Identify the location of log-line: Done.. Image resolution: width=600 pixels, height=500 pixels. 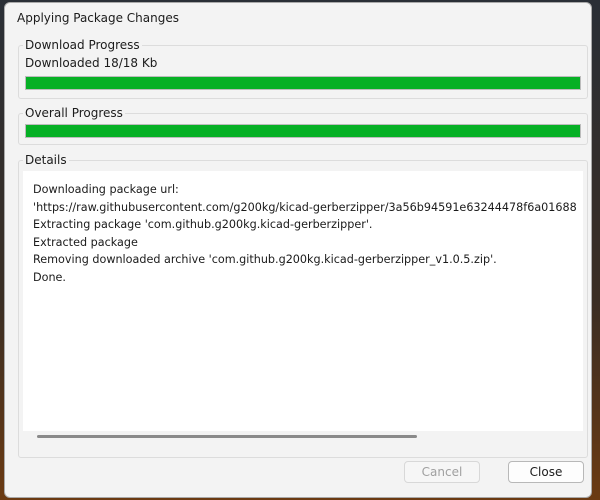
(49, 277).